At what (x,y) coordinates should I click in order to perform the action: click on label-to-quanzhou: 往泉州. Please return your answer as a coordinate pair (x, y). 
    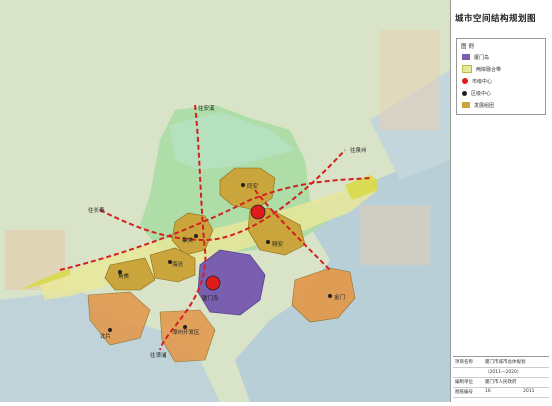
    Looking at the image, I should click on (358, 150).